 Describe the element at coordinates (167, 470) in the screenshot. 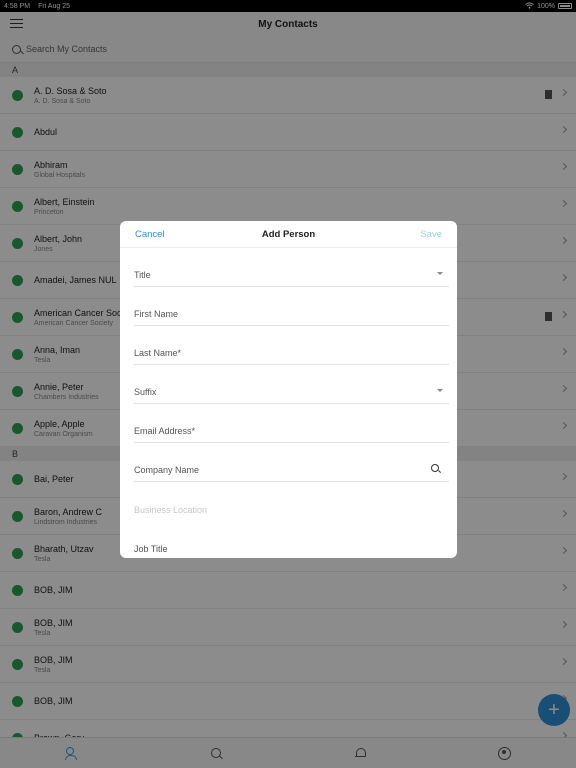

I see `company-name-label: Company Name` at that location.